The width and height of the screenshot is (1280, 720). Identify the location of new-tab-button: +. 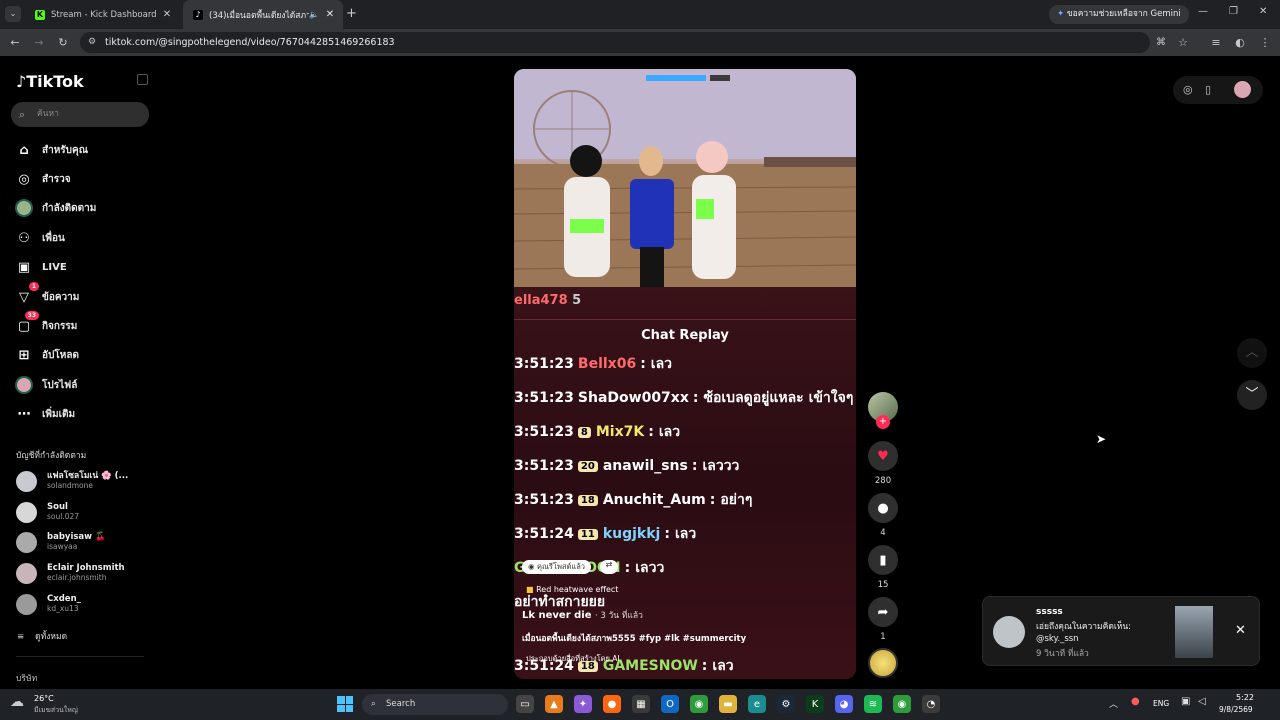
(351, 13).